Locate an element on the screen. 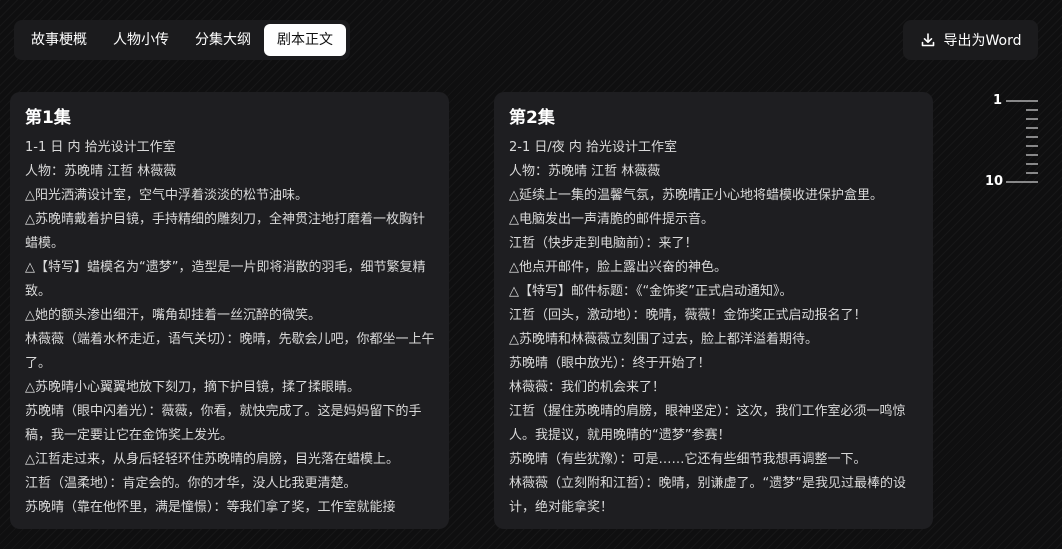 Image resolution: width=1062 pixels, height=549 pixels. download-icon is located at coordinates (928, 40).